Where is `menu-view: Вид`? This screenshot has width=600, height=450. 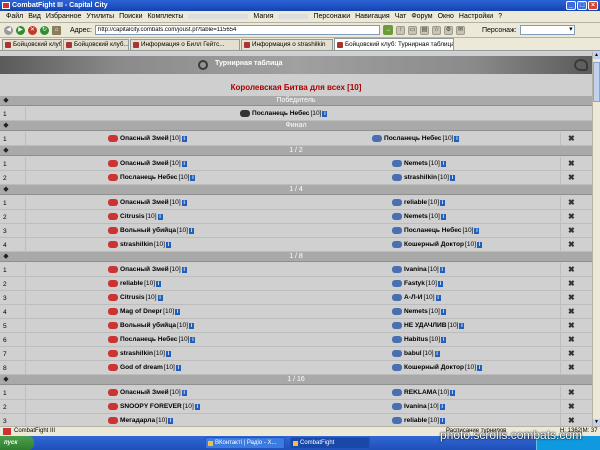 menu-view: Вид is located at coordinates (34, 16).